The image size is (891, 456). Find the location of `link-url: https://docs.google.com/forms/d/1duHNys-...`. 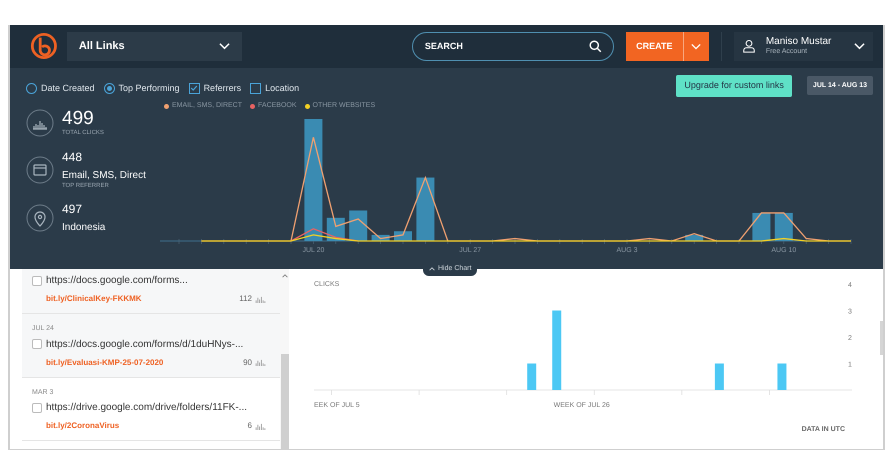

link-url: https://docs.google.com/forms/d/1duHNys-... is located at coordinates (145, 345).